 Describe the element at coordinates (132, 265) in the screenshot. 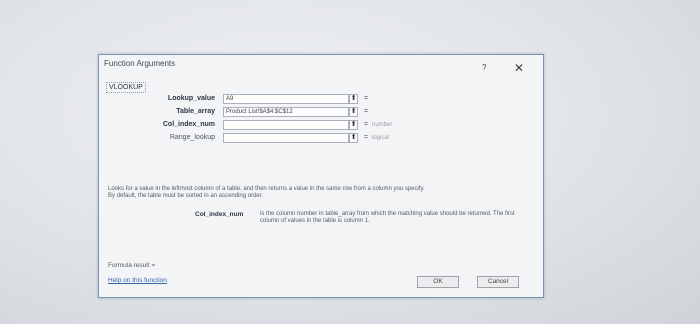

I see `formula-result: Formula result =` at that location.